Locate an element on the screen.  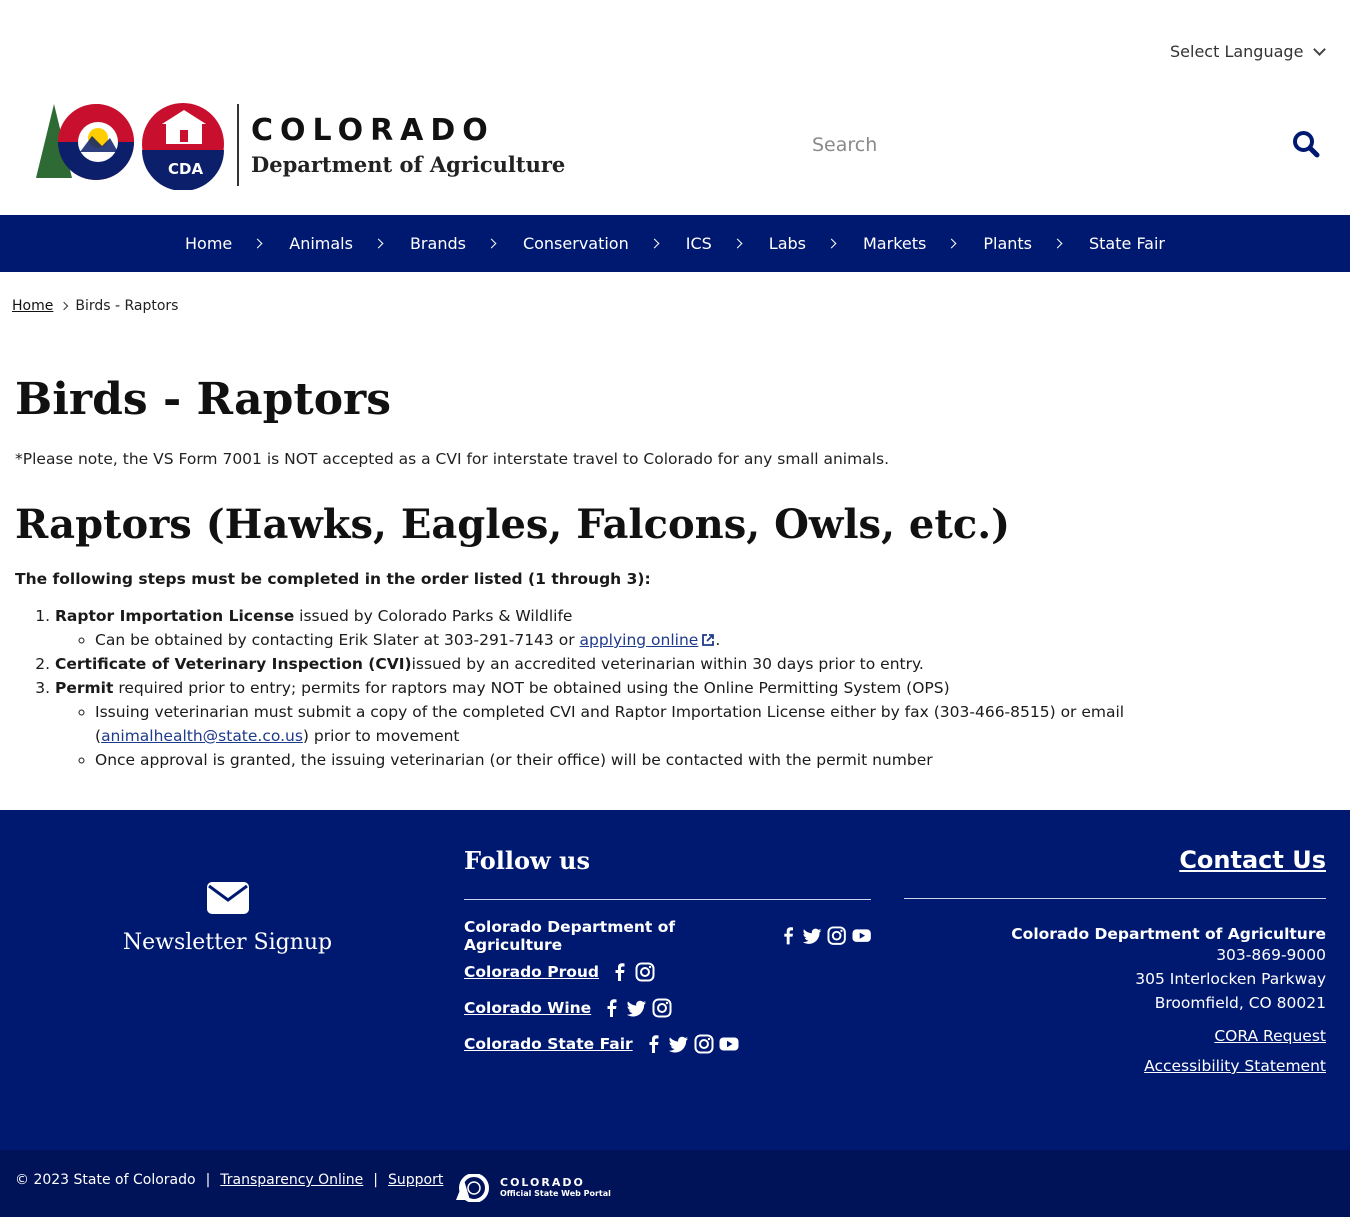
breadcrumb: Home Birds - Raptors is located at coordinates (95, 306).